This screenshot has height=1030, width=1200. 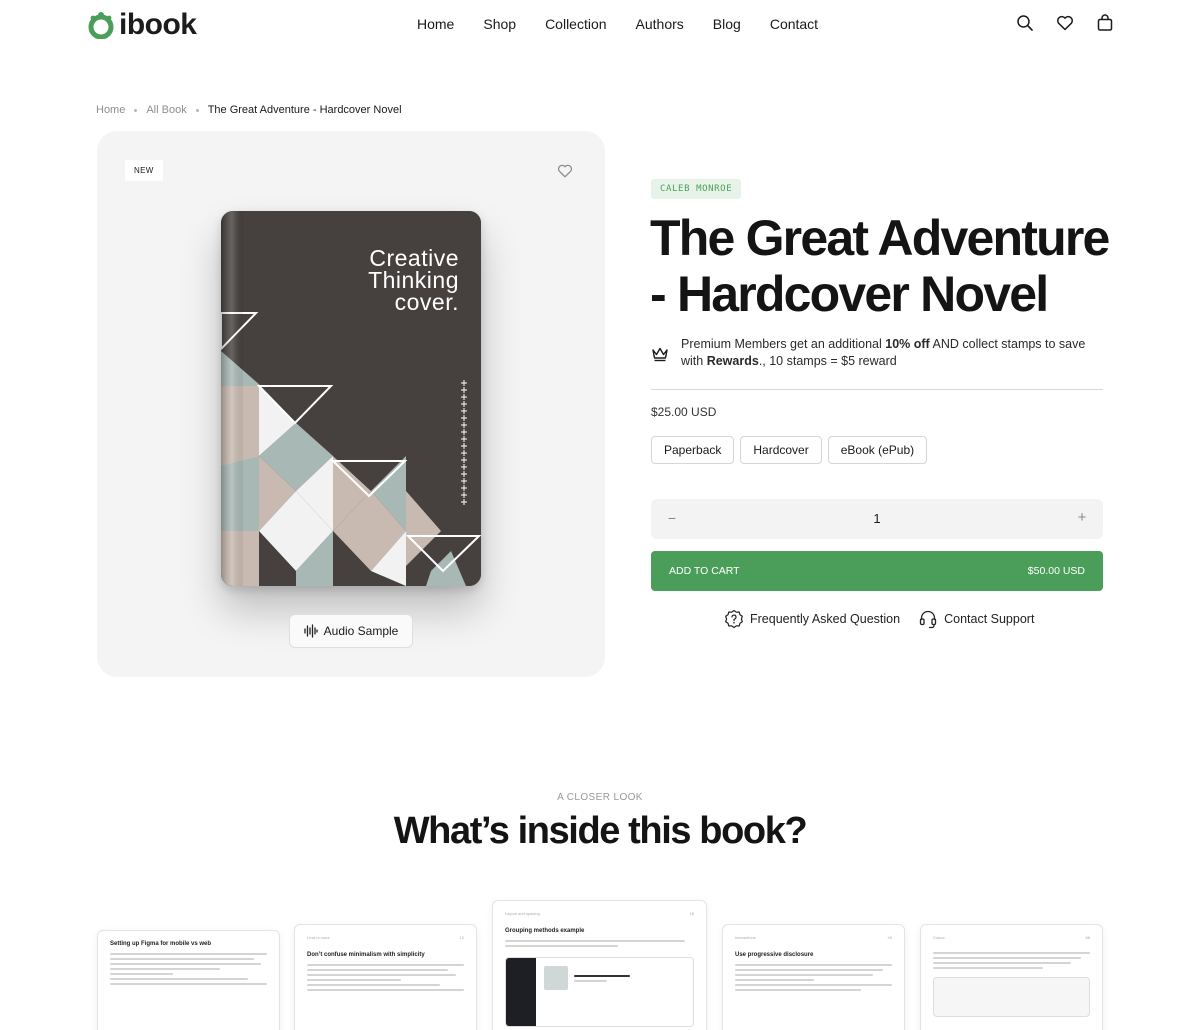 I want to click on format-paperback: Paperback, so click(x=693, y=450).